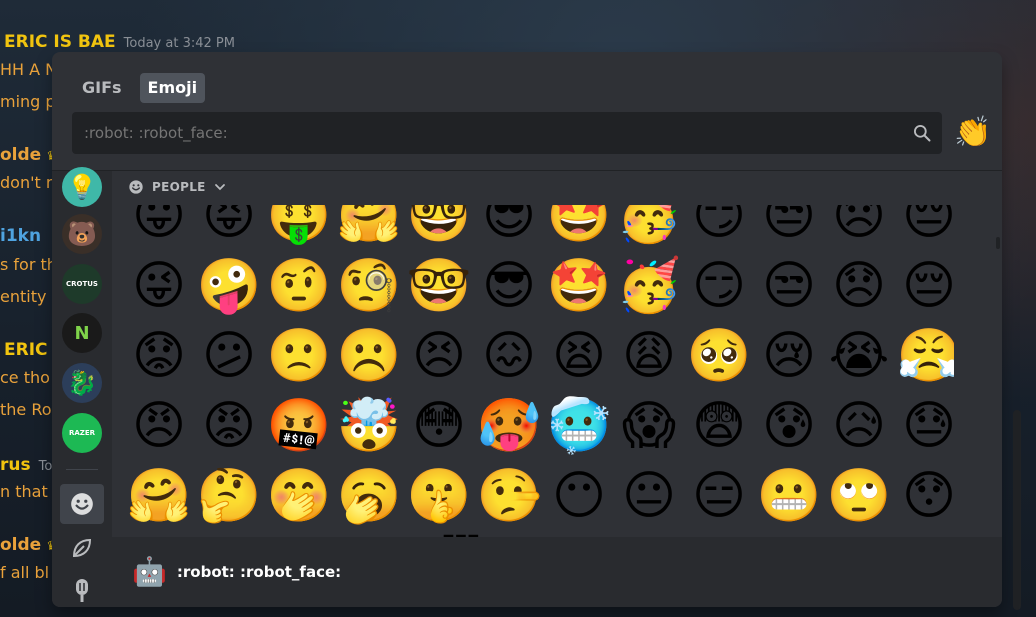 Image resolution: width=1036 pixels, height=617 pixels. Describe the element at coordinates (369, 426) in the screenshot. I see `emoji-button: 🤯` at that location.